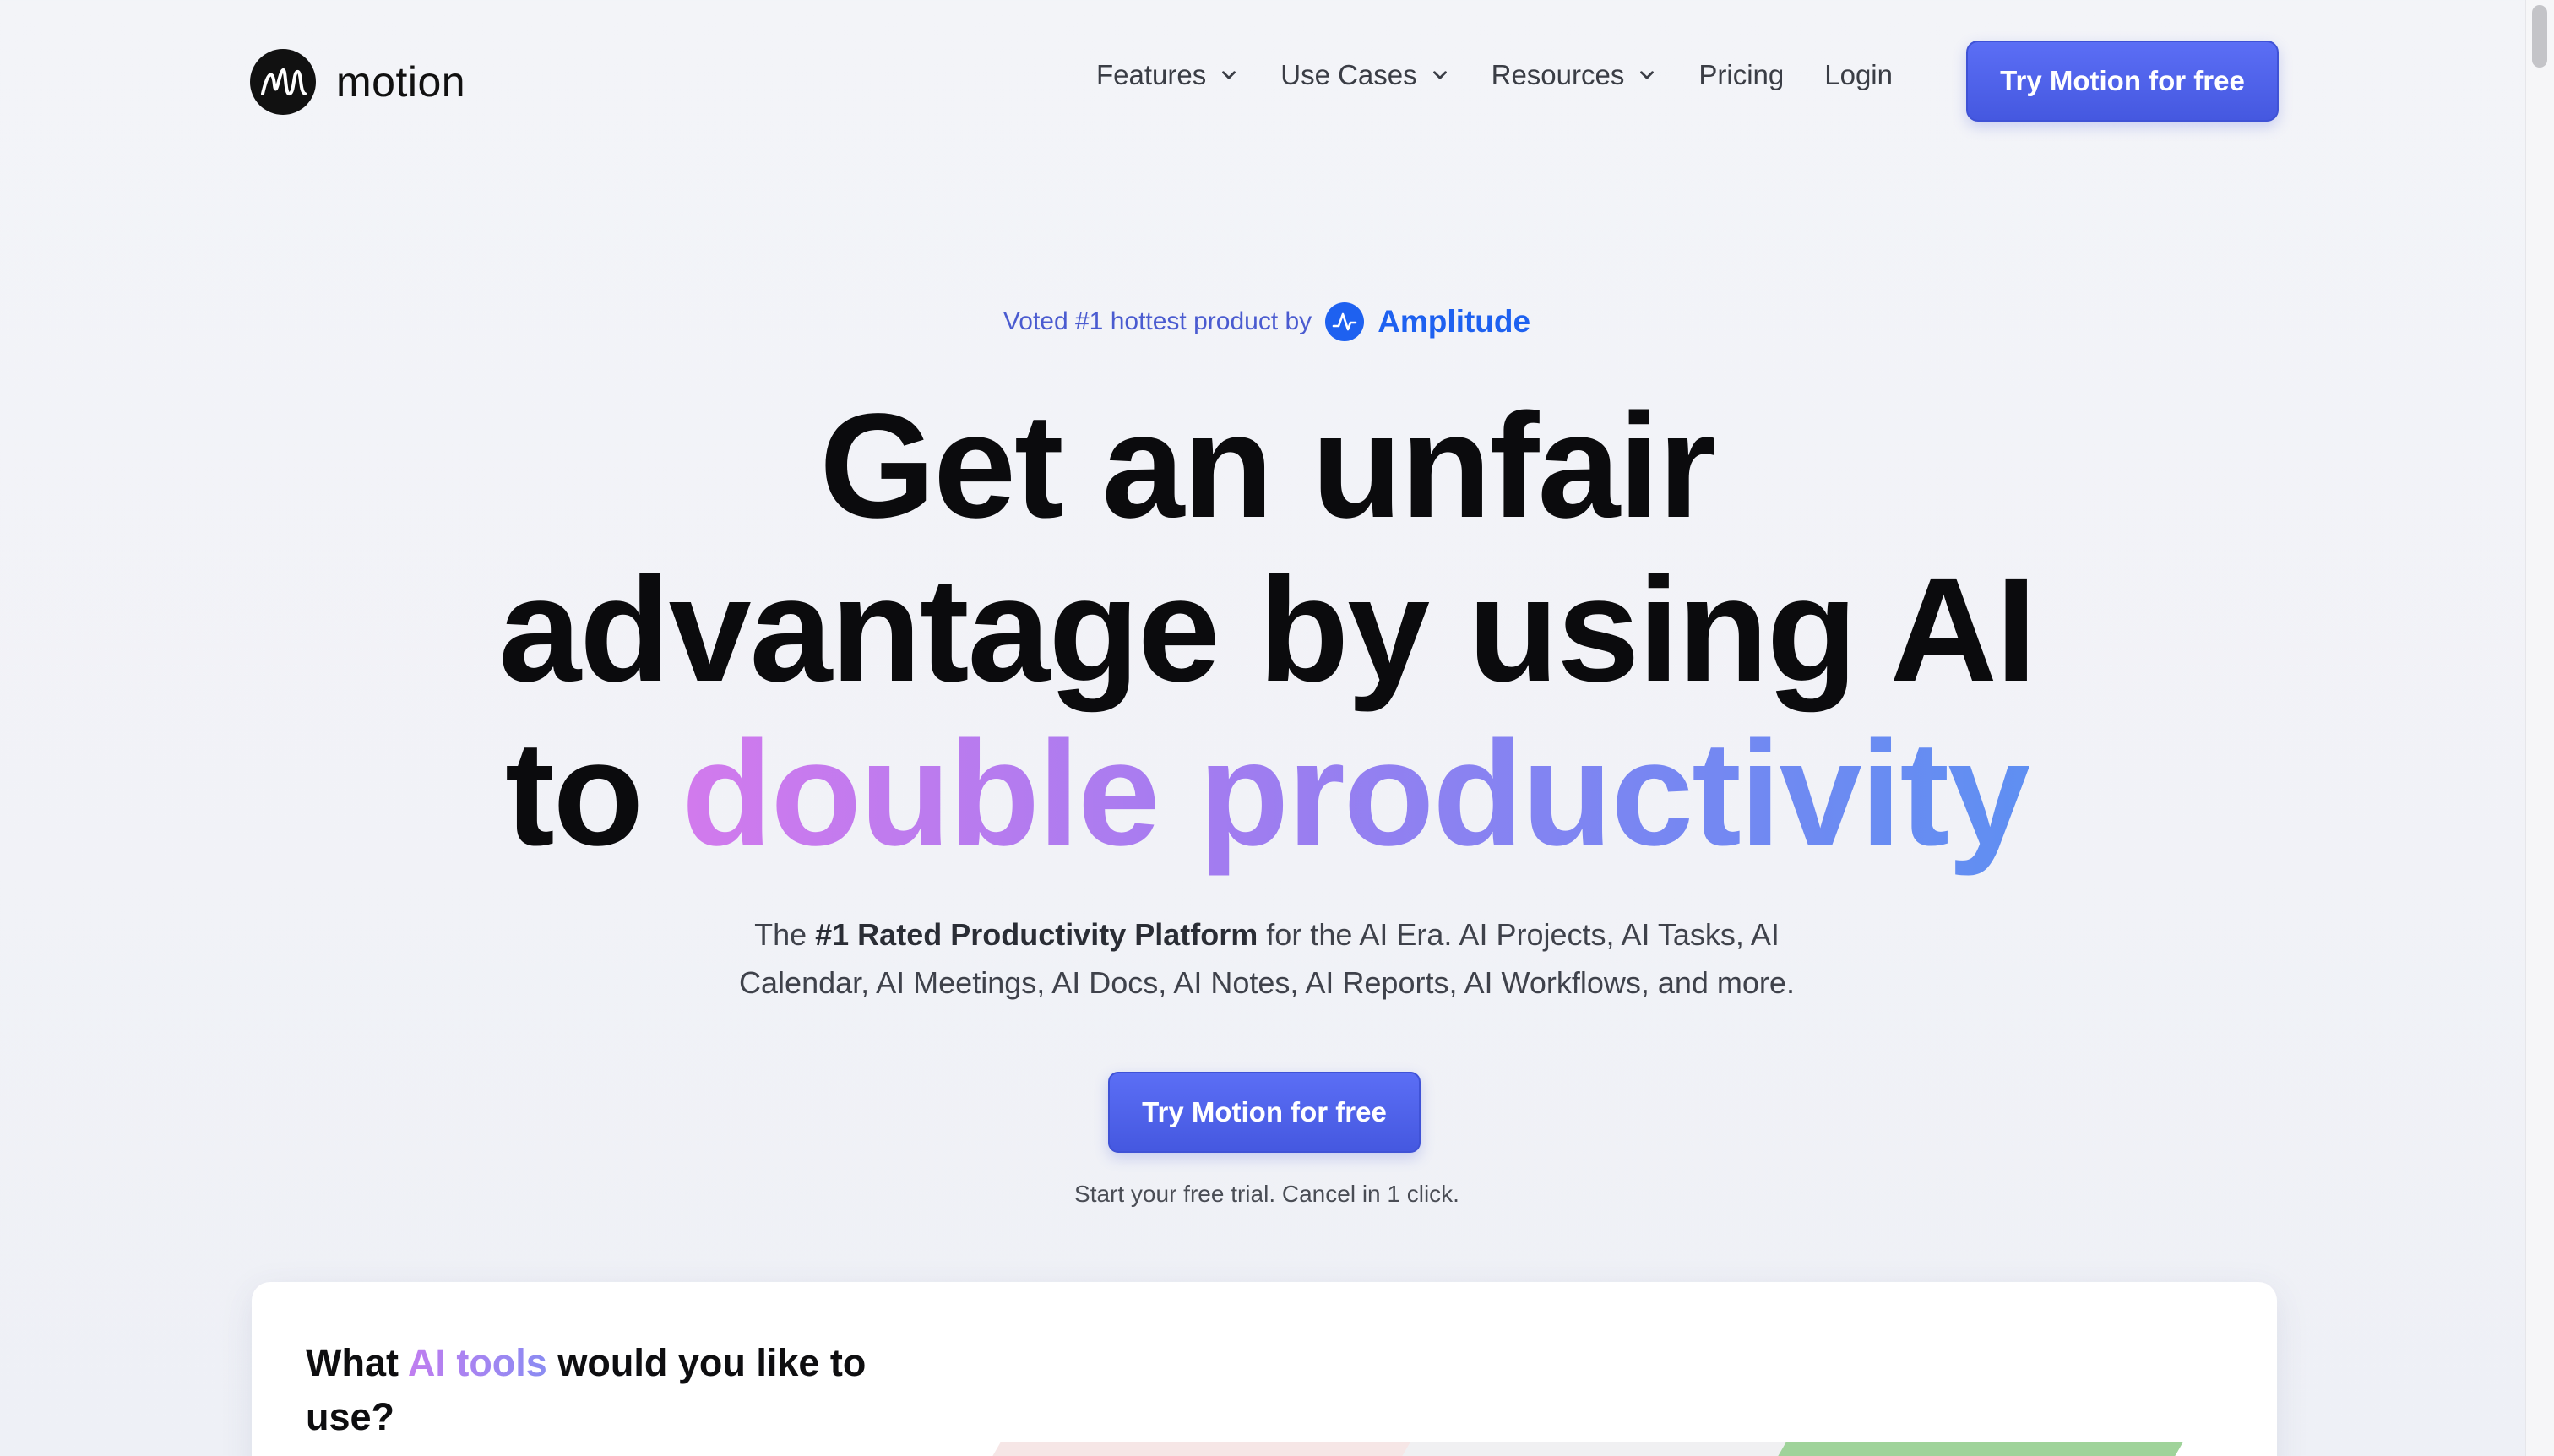 The image size is (2554, 1456). I want to click on nav-resources: Resources, so click(1575, 75).